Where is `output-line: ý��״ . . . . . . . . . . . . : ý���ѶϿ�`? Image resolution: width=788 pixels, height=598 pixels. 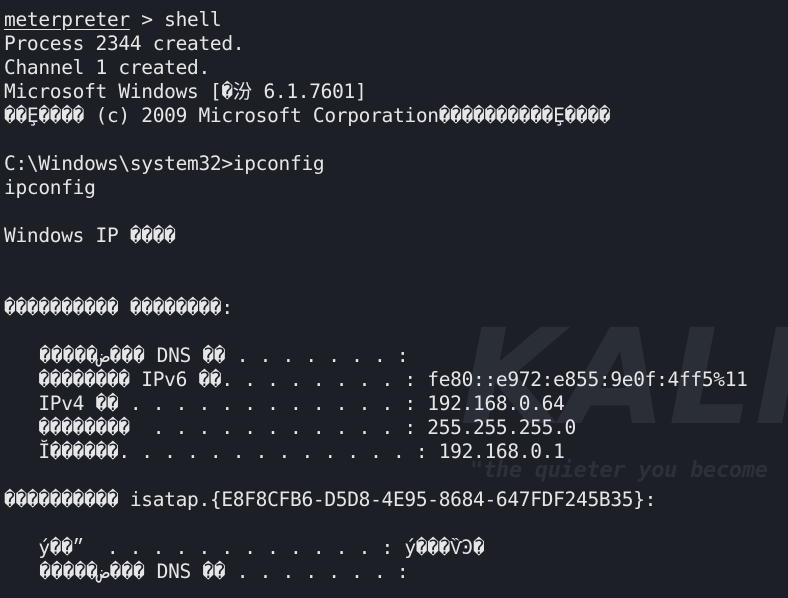 output-line: ý��״ . . . . . . . . . . . . : ý���ѶϿ� is located at coordinates (396, 548).